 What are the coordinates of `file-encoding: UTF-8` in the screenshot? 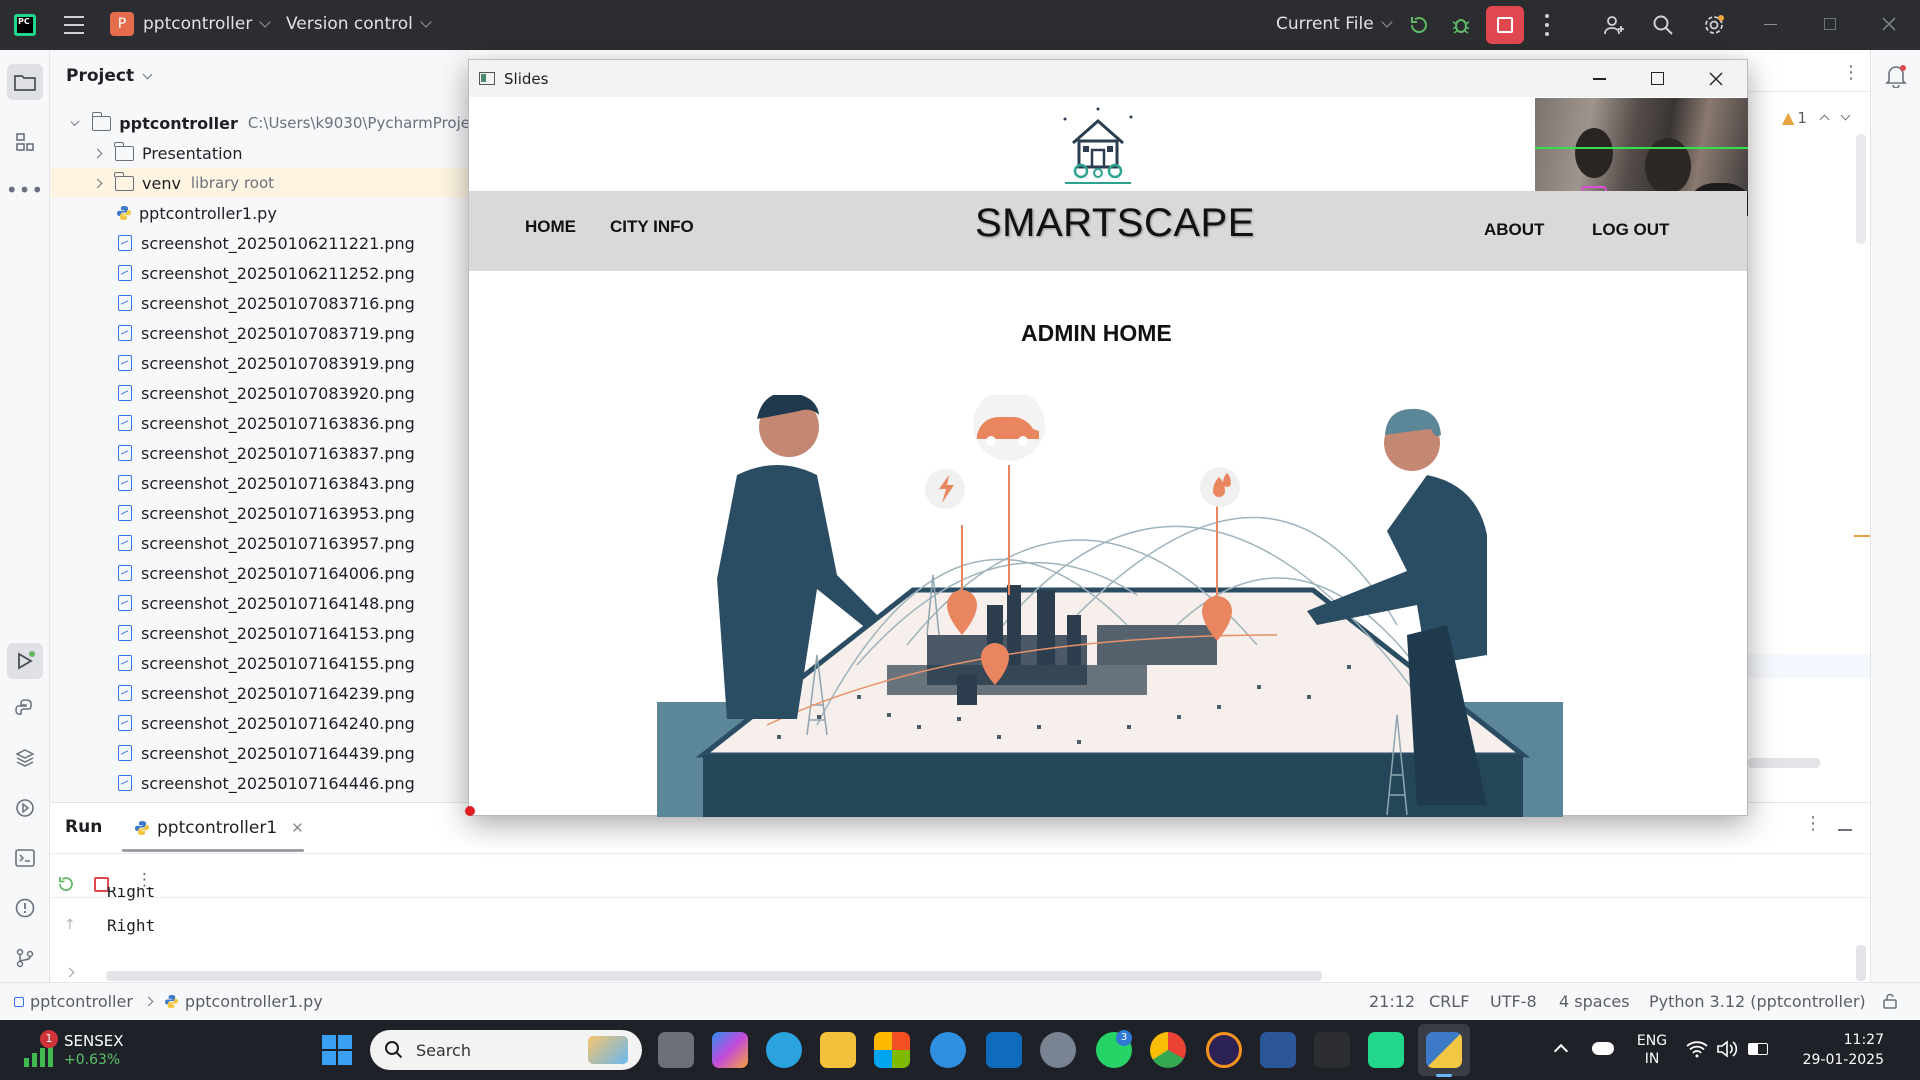 It's located at (1513, 1001).